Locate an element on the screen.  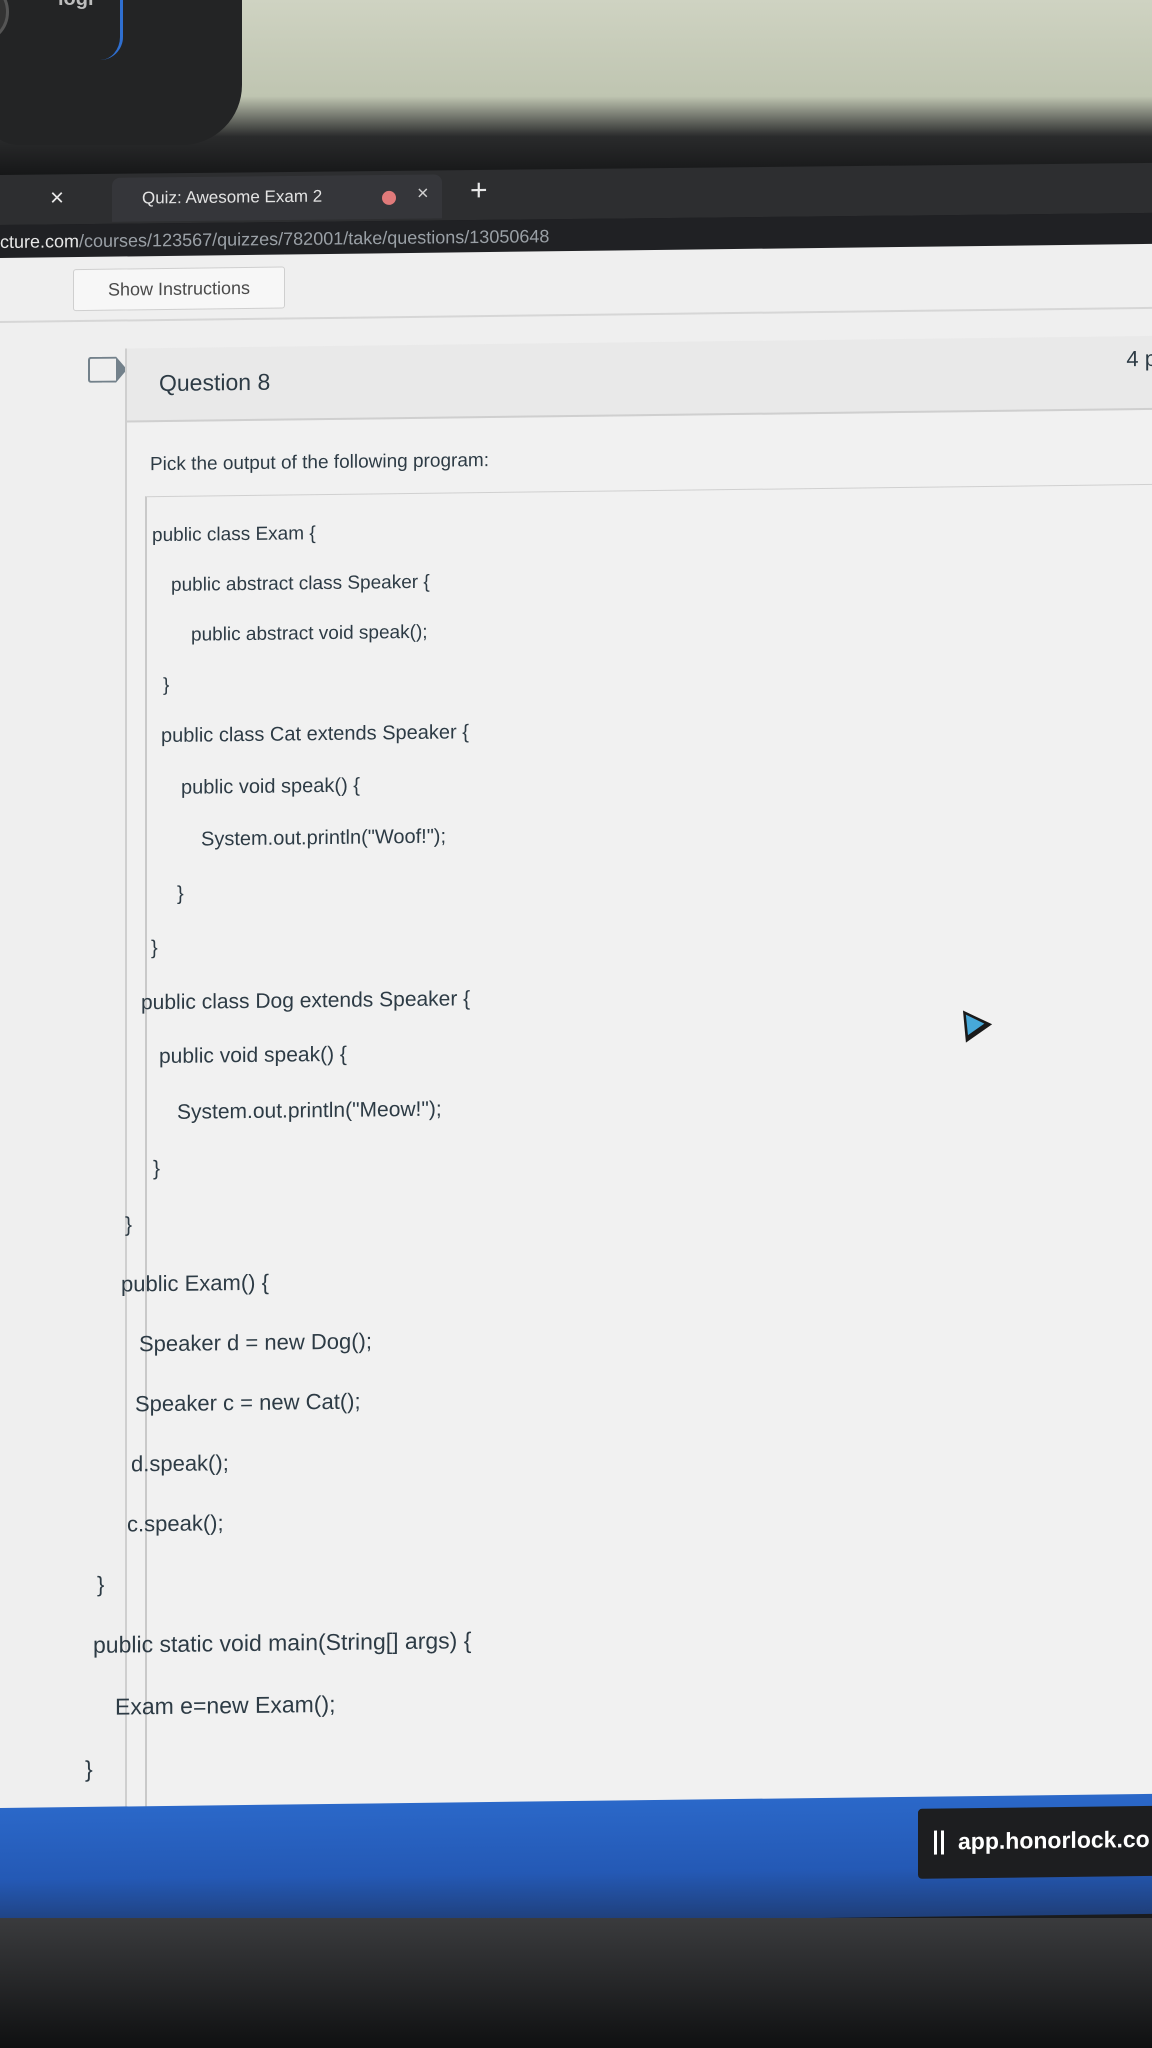
recording-indicator-icon is located at coordinates (389, 197).